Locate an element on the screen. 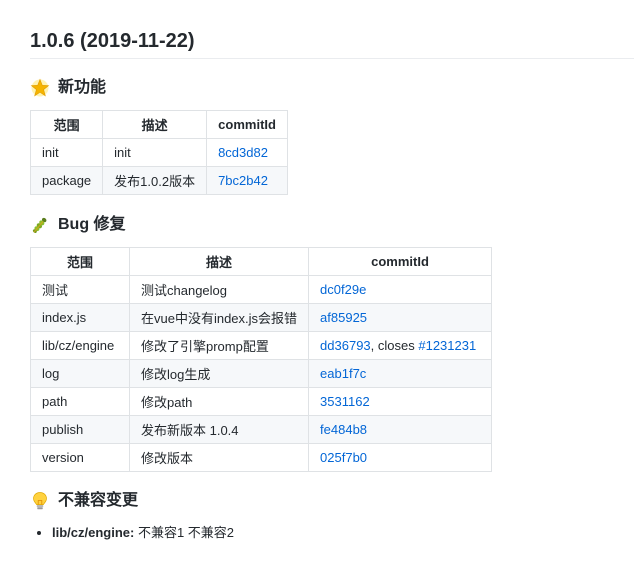 The image size is (634, 562). table-row: init init 8cd3d82 is located at coordinates (159, 152).